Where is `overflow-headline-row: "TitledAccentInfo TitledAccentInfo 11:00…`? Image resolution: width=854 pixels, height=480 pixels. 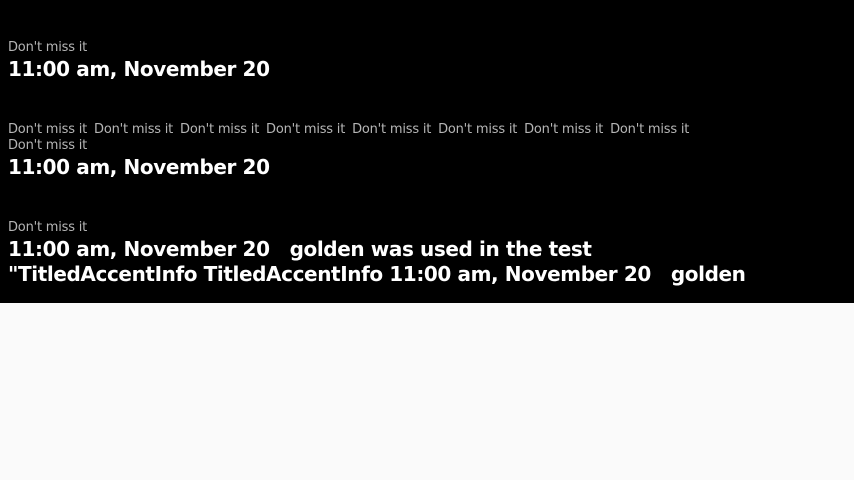
overflow-headline-row: "TitledAccentInfo TitledAccentInfo 11:00… is located at coordinates (377, 274).